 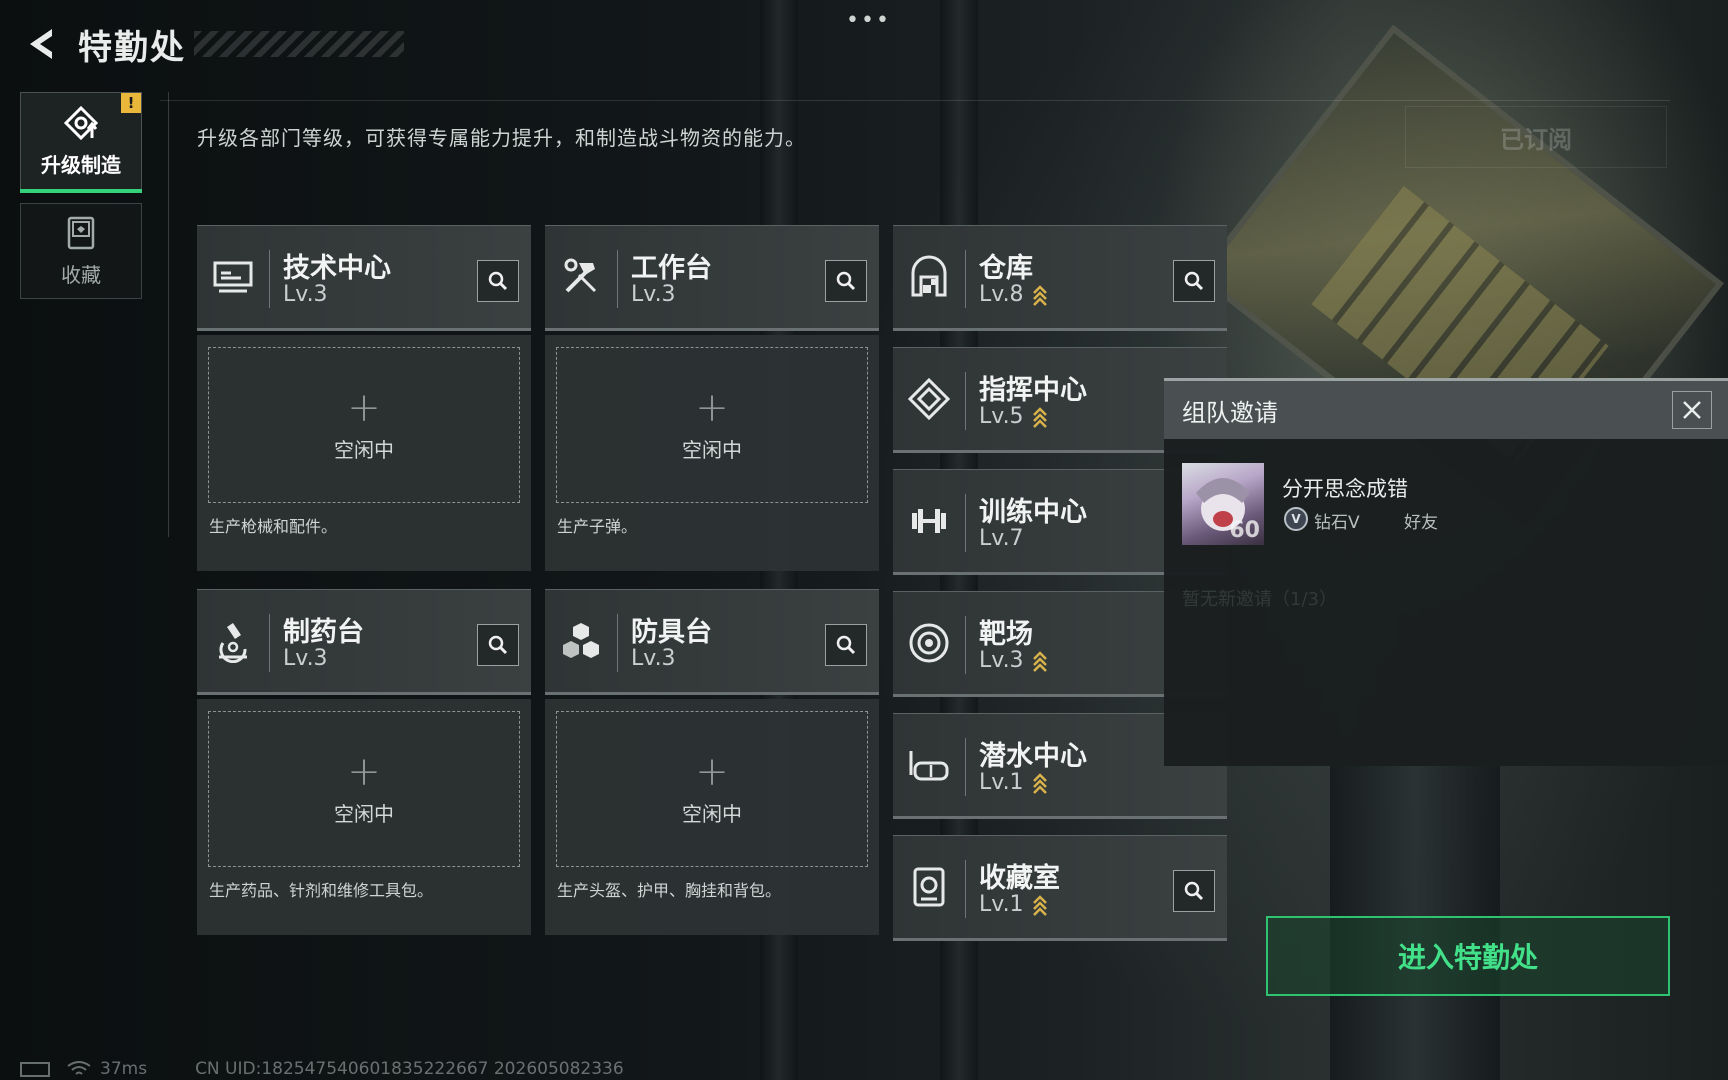 I want to click on back-arrow-icon, so click(x=41, y=44).